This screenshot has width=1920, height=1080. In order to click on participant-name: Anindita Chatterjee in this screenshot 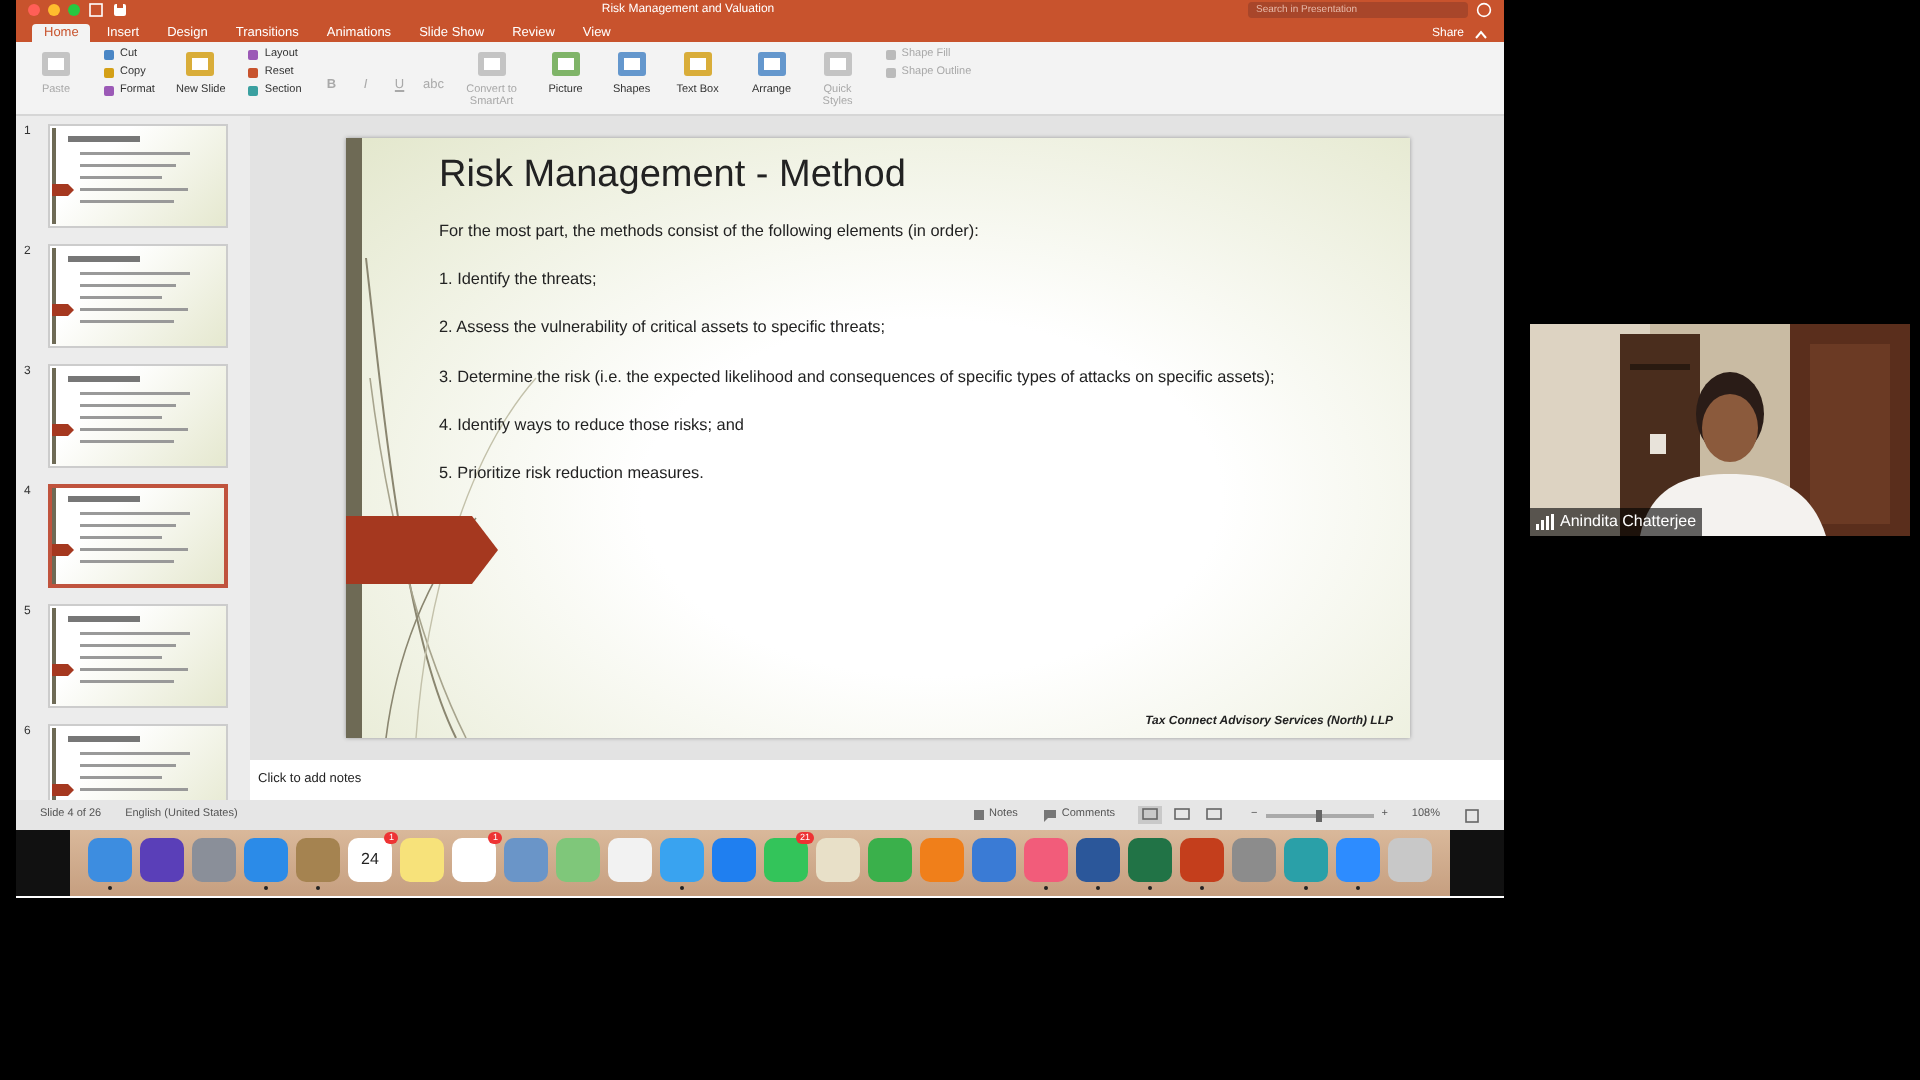, I will do `click(1628, 522)`.